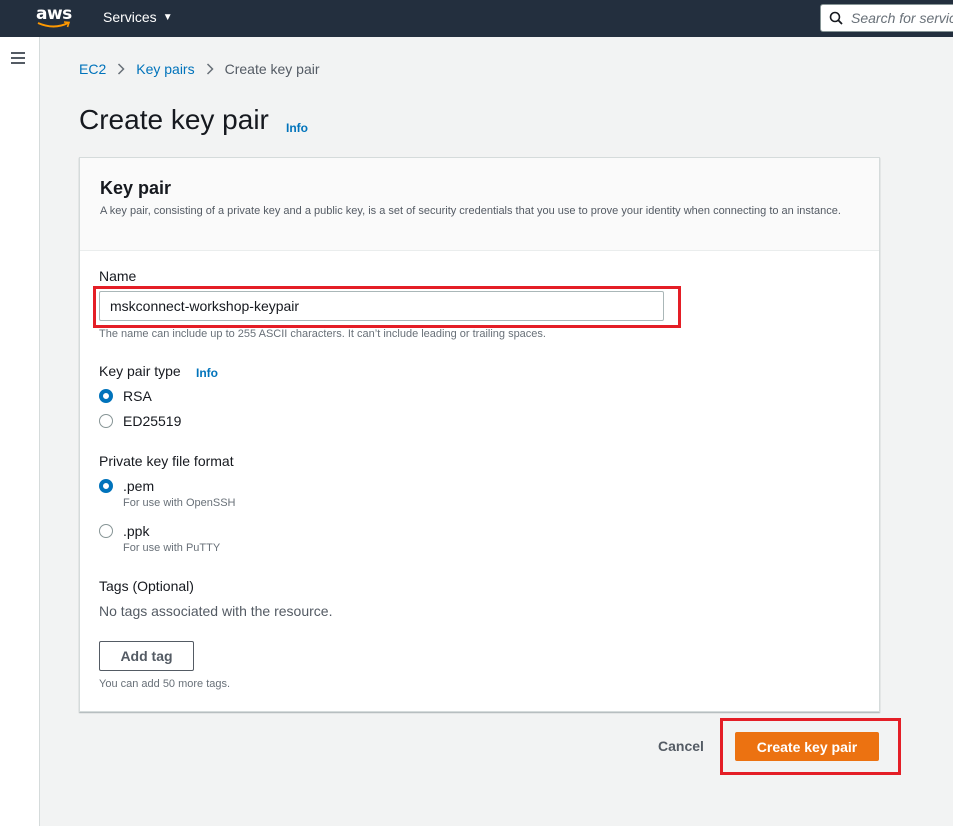 This screenshot has width=953, height=826. What do you see at coordinates (54, 24) in the screenshot?
I see `aws-smile-icon` at bounding box center [54, 24].